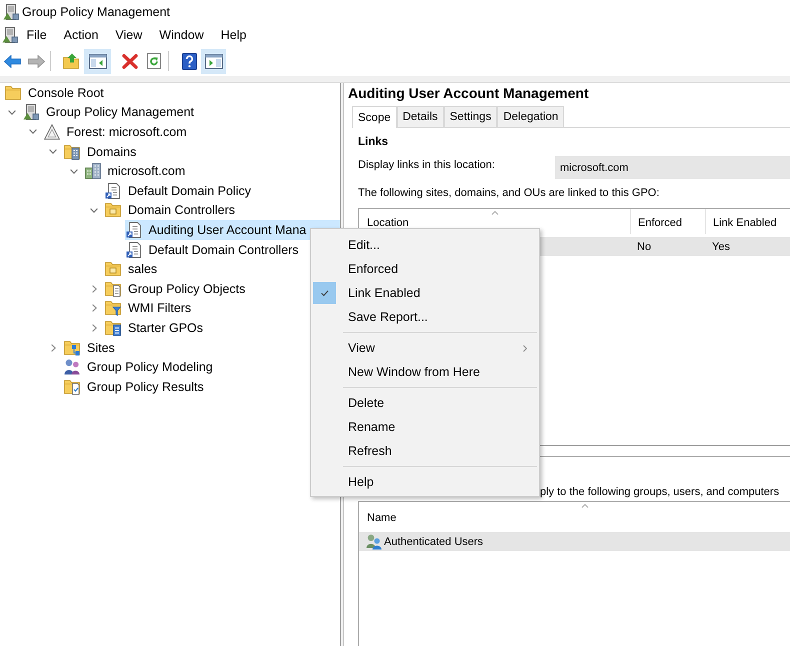 The height and width of the screenshot is (646, 790). I want to click on folder-report-icon, so click(72, 386).